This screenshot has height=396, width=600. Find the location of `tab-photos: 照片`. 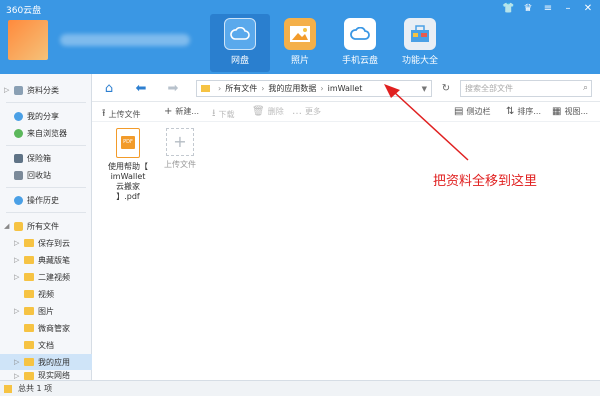

tab-photos: 照片 is located at coordinates (300, 43).